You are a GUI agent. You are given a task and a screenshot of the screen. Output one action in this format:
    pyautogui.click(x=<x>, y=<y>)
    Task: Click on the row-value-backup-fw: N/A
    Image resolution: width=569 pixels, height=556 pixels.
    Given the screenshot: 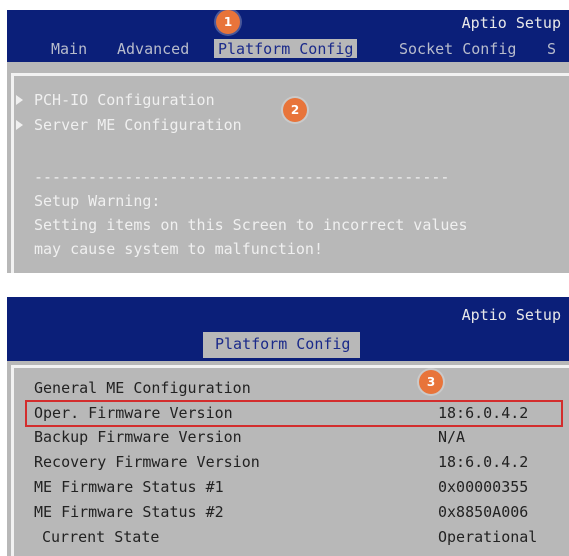 What is the action you would take?
    pyautogui.click(x=452, y=437)
    